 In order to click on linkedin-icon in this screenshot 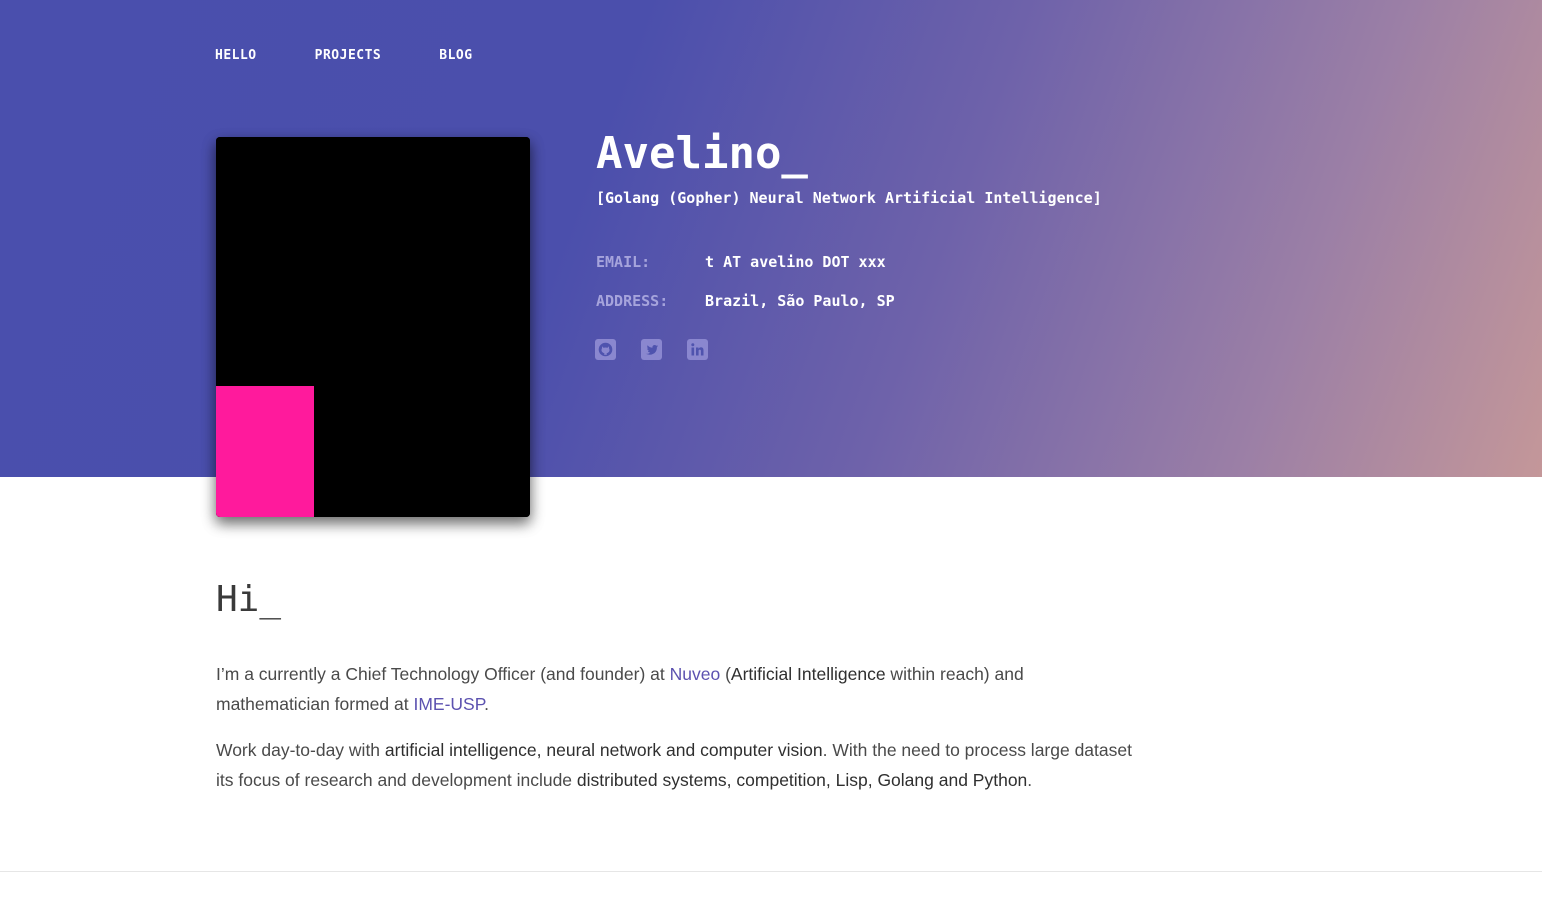, I will do `click(697, 349)`.